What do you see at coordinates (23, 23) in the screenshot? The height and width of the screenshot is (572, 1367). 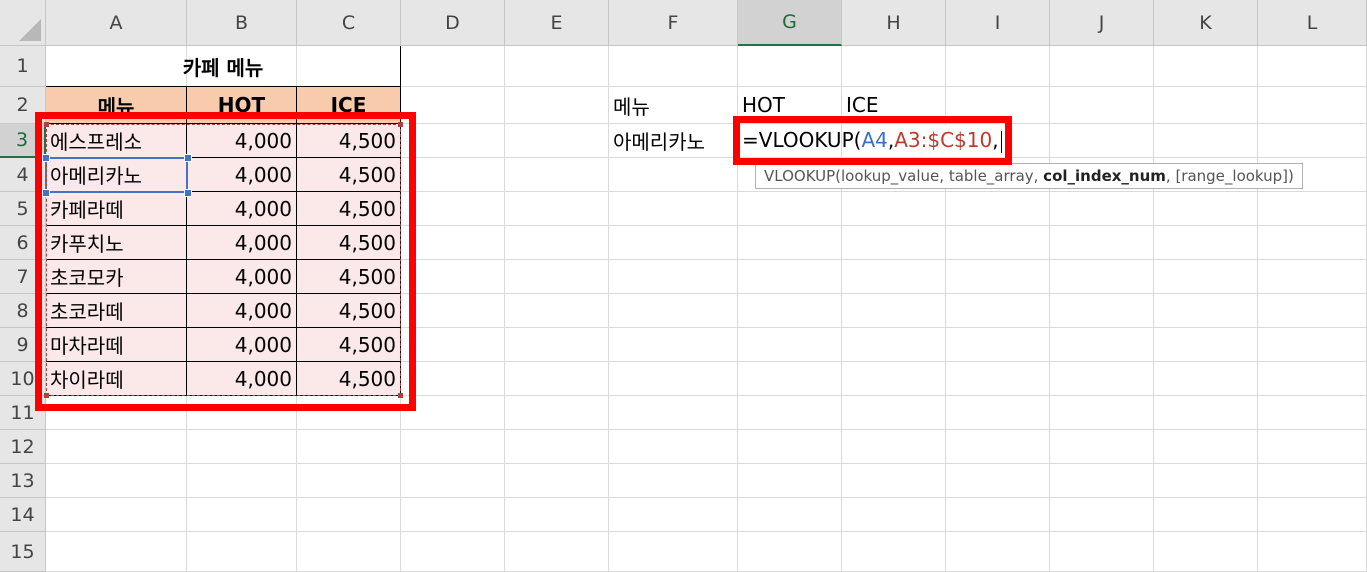 I see `select-all-corner` at bounding box center [23, 23].